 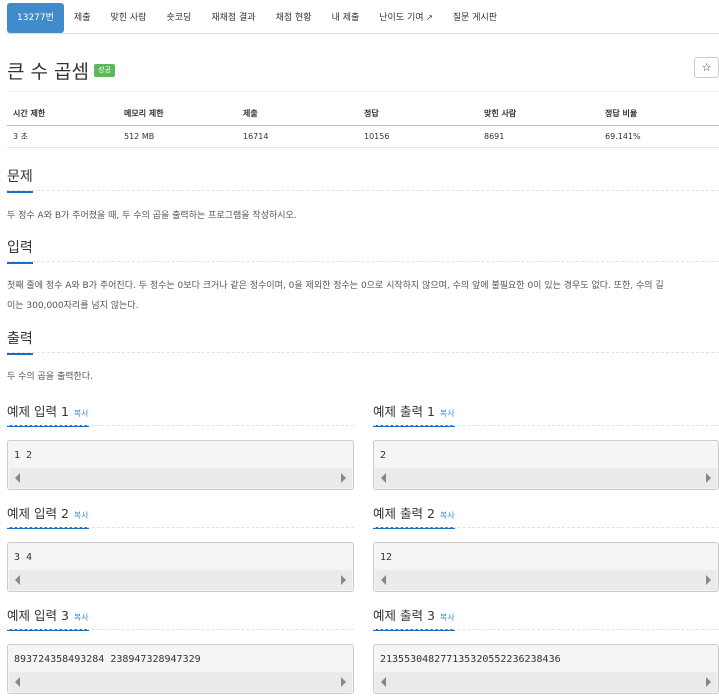 I want to click on star-icon: ☆, so click(x=706, y=67).